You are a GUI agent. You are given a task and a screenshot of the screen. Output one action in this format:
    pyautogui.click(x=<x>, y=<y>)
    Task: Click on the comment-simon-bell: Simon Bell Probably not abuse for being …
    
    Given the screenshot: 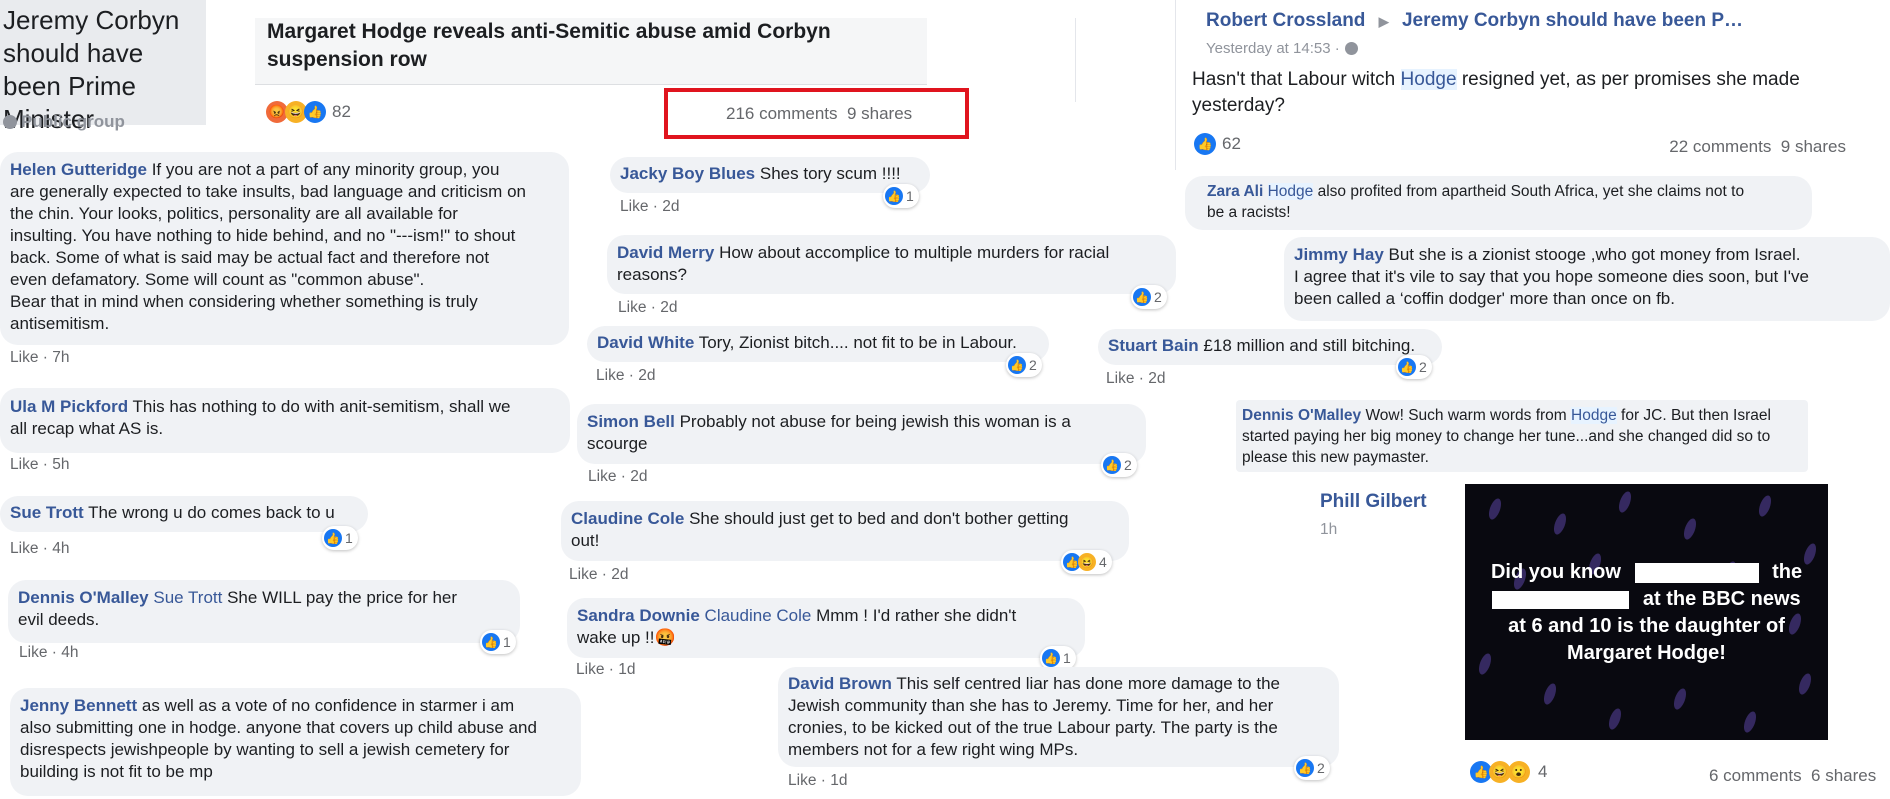 What is the action you would take?
    pyautogui.click(x=861, y=434)
    